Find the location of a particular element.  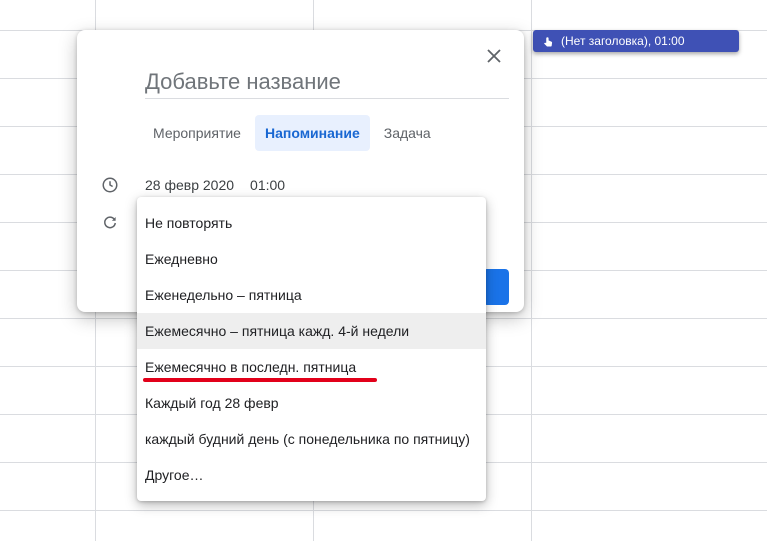

clock-icon is located at coordinates (110, 185).